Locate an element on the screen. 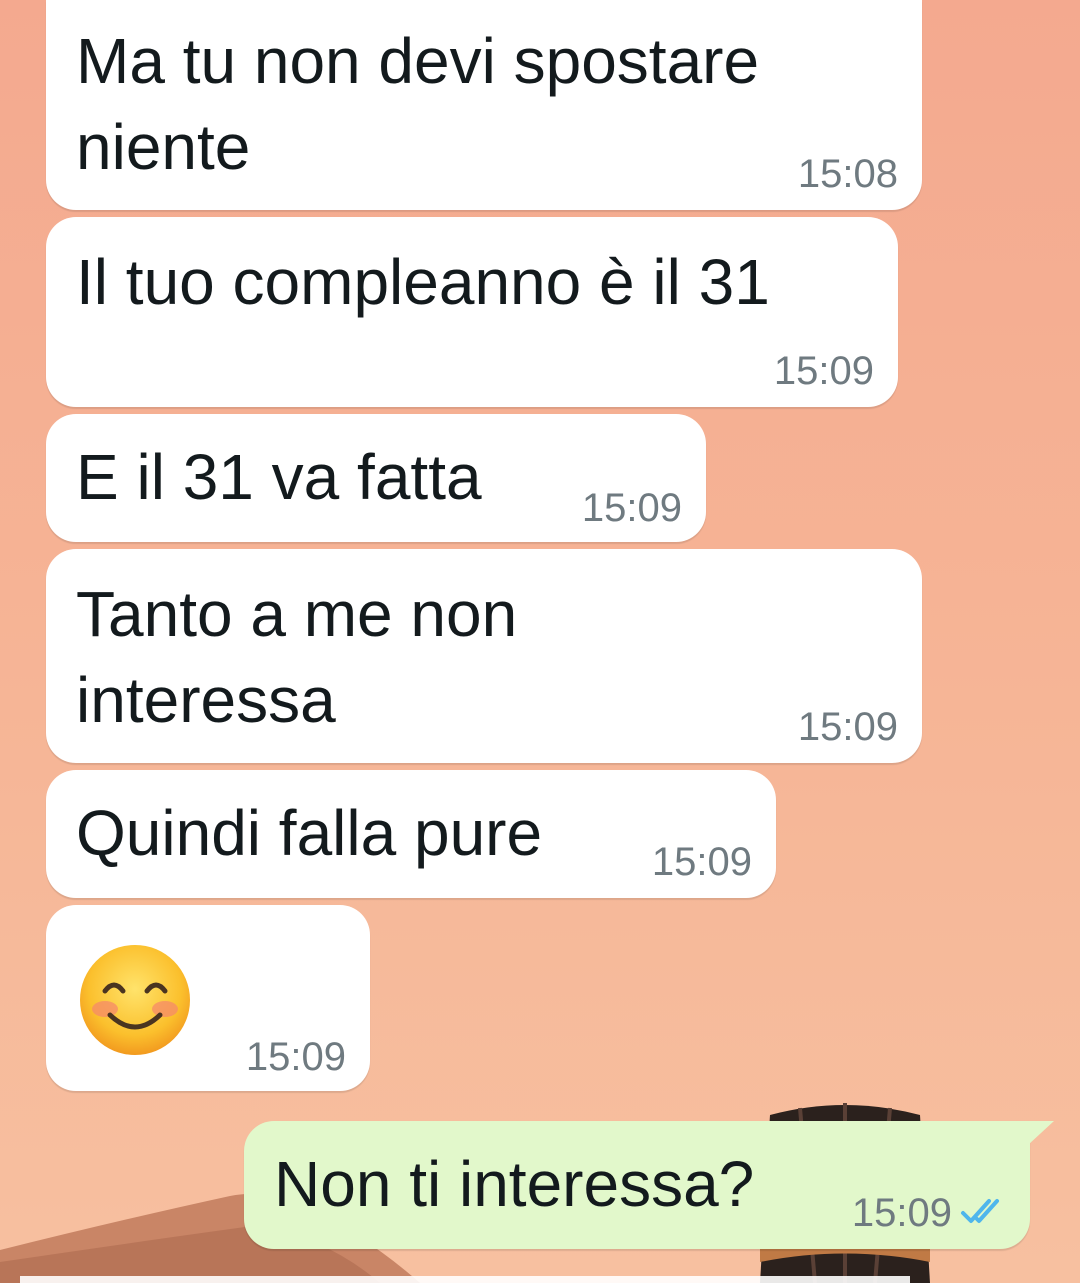  message-timestamp: 15:08 is located at coordinates (847, 174).